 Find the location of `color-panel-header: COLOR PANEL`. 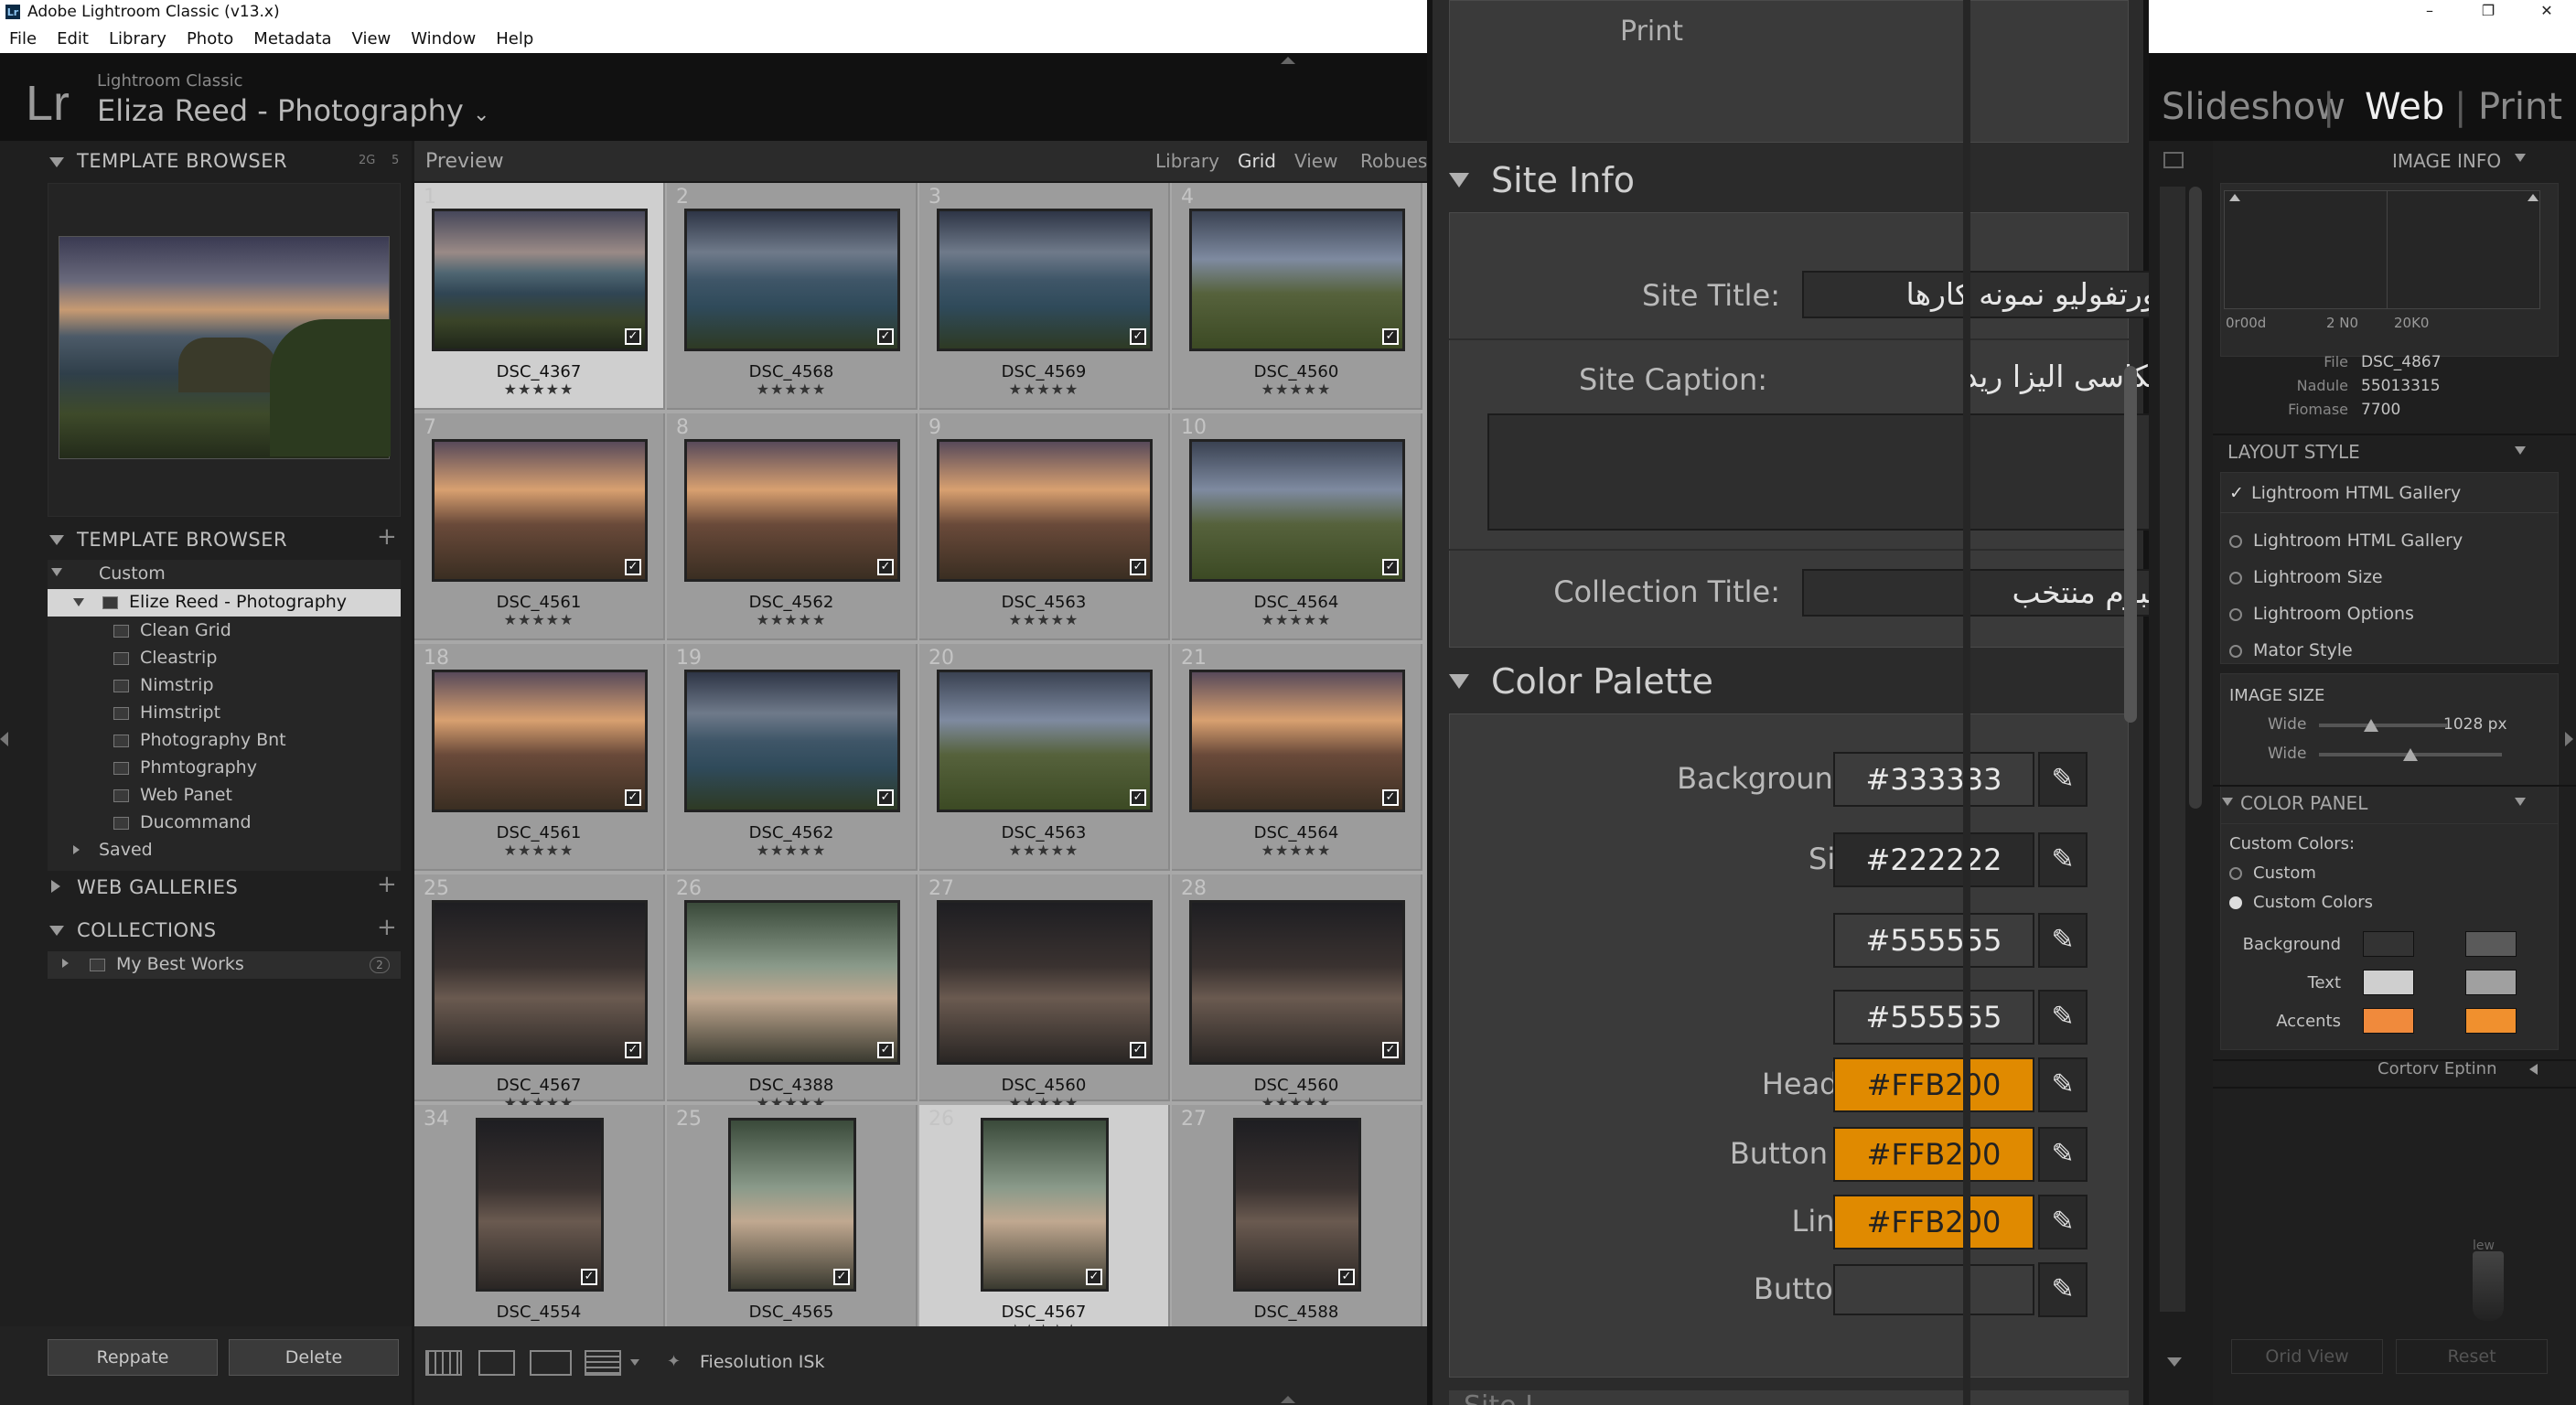

color-panel-header: COLOR PANEL is located at coordinates (2303, 803).